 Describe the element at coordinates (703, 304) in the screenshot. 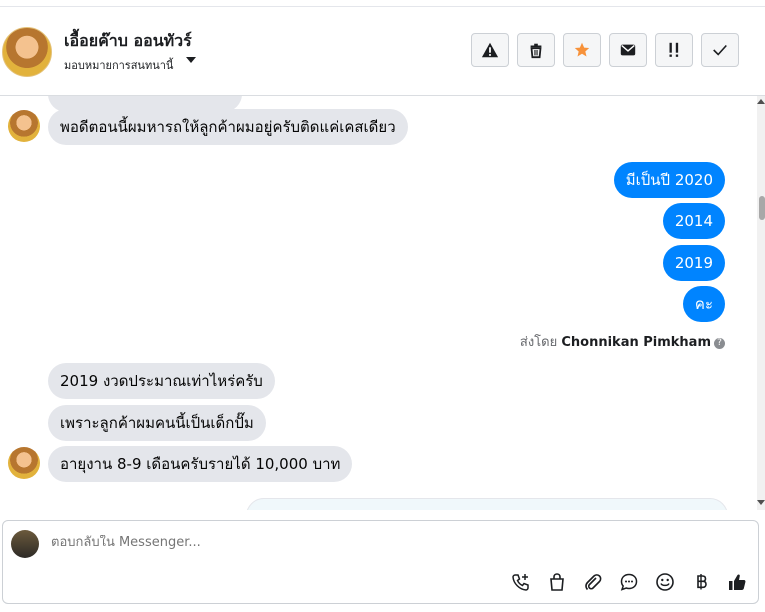

I see `message-bubble-outgoing: คะ` at that location.